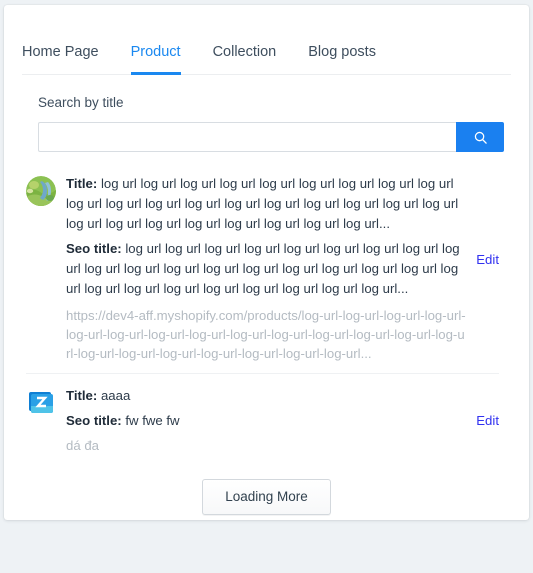  I want to click on tab-product-label: Product, so click(155, 52).